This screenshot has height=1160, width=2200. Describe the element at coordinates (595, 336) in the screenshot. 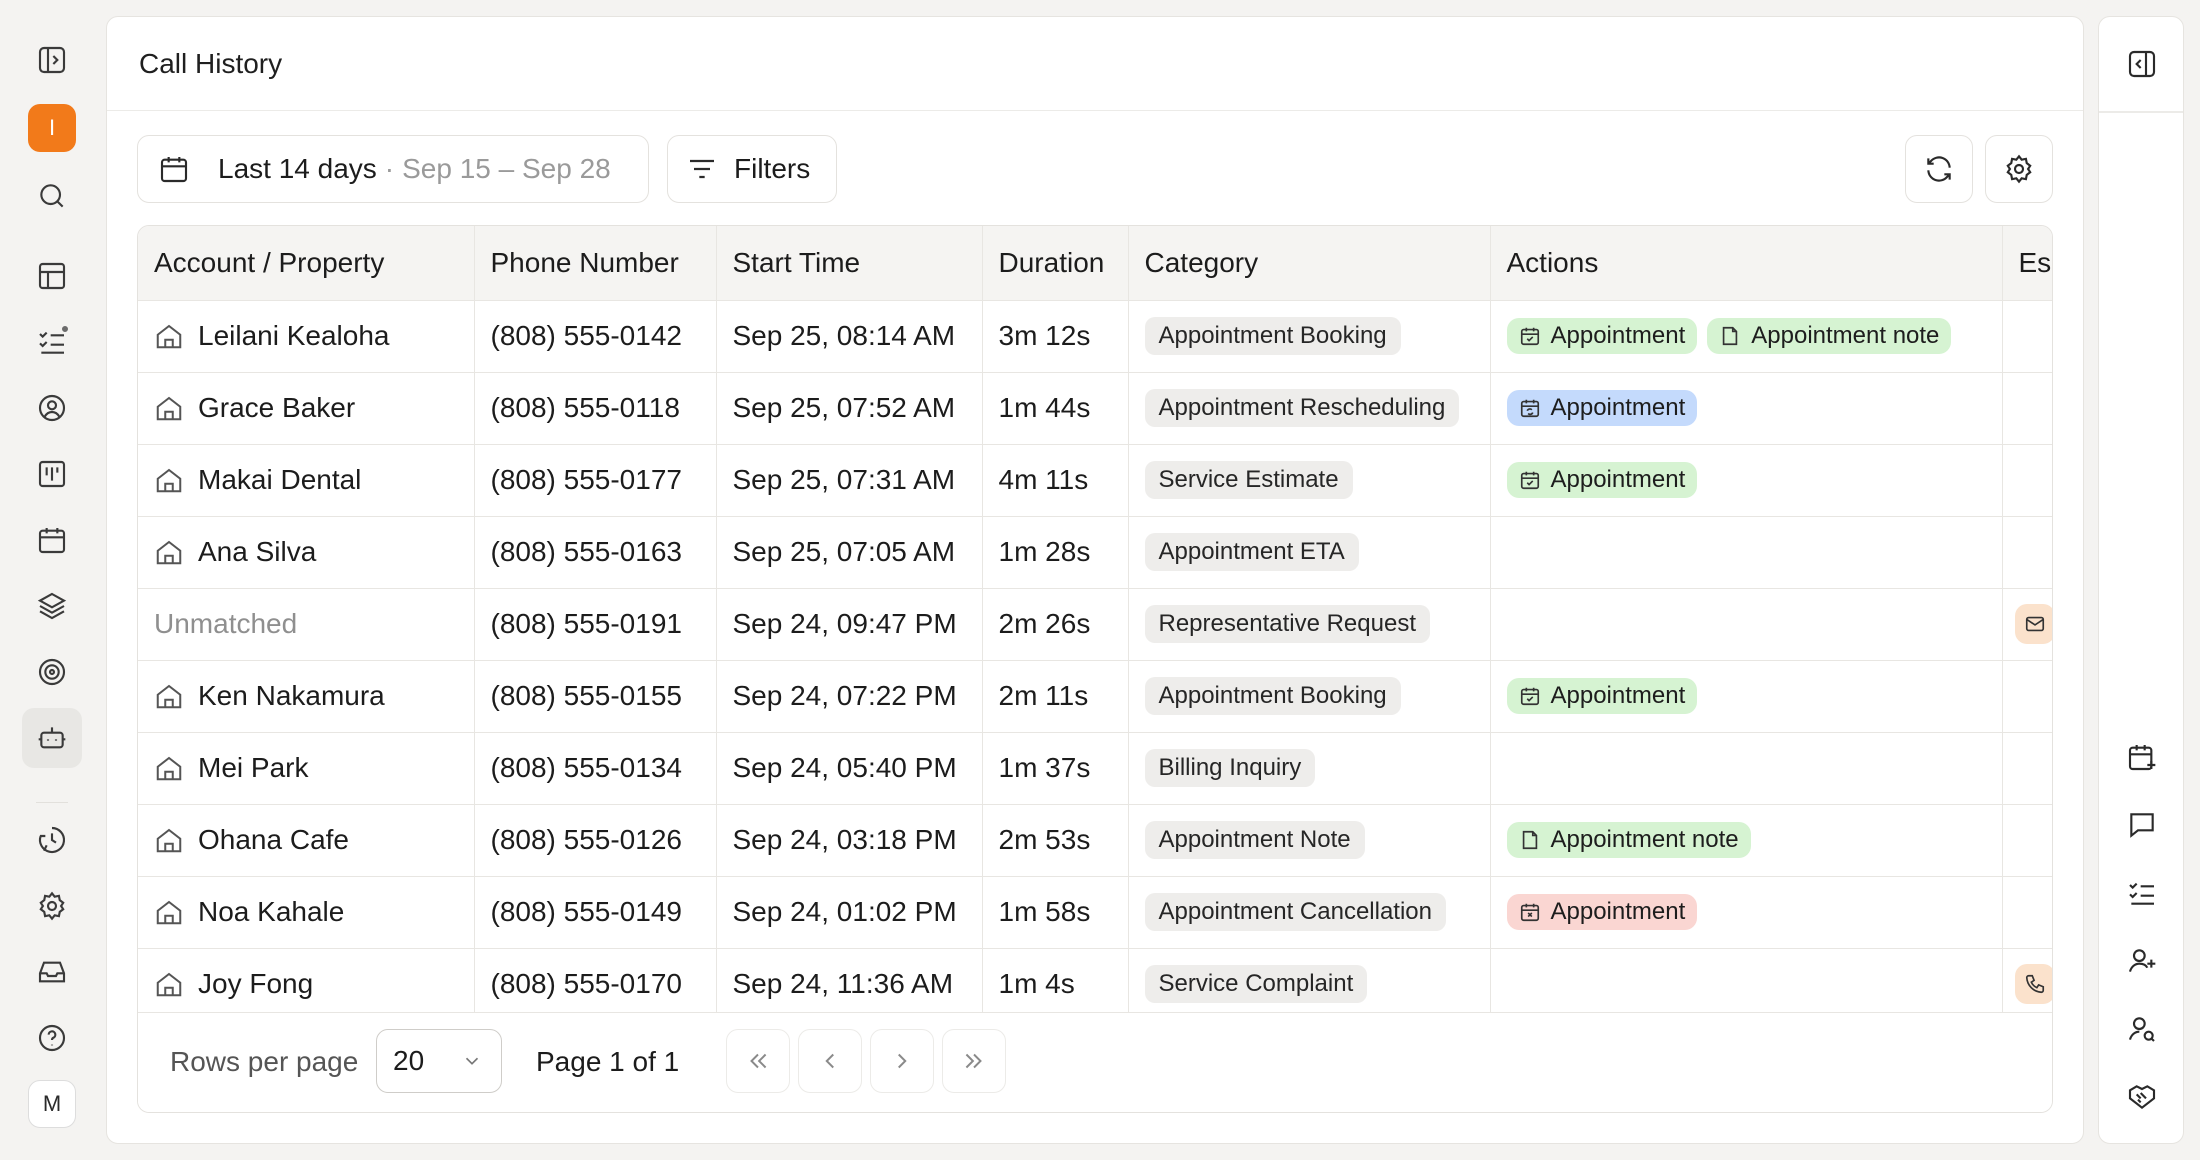

I see `phone-cell: (808) 555-0142` at that location.